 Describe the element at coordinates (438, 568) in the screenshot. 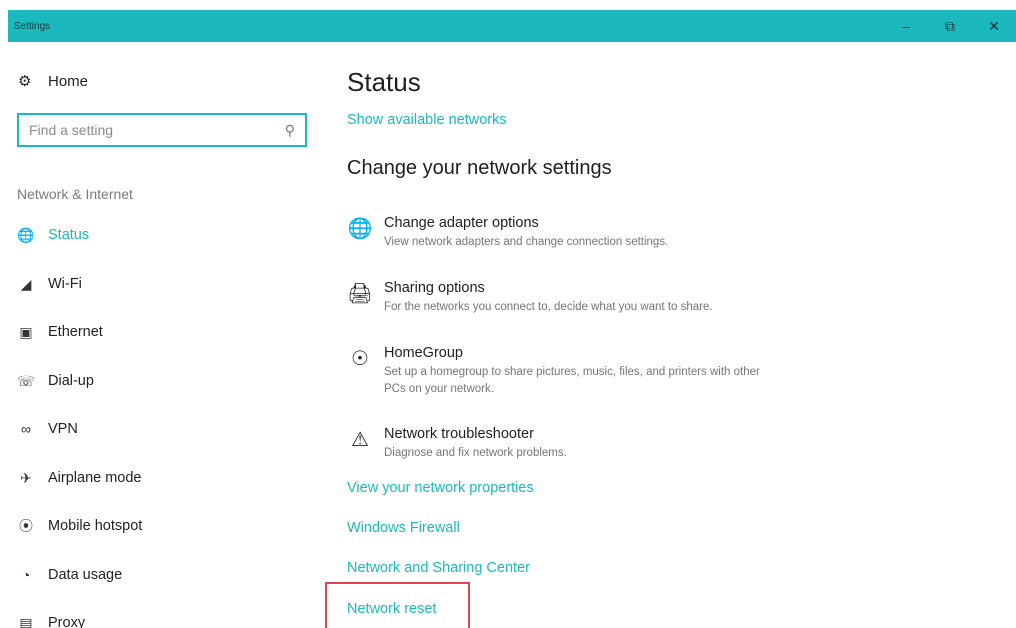

I see `network-sharing-center-link: Network and Sharing Center` at that location.